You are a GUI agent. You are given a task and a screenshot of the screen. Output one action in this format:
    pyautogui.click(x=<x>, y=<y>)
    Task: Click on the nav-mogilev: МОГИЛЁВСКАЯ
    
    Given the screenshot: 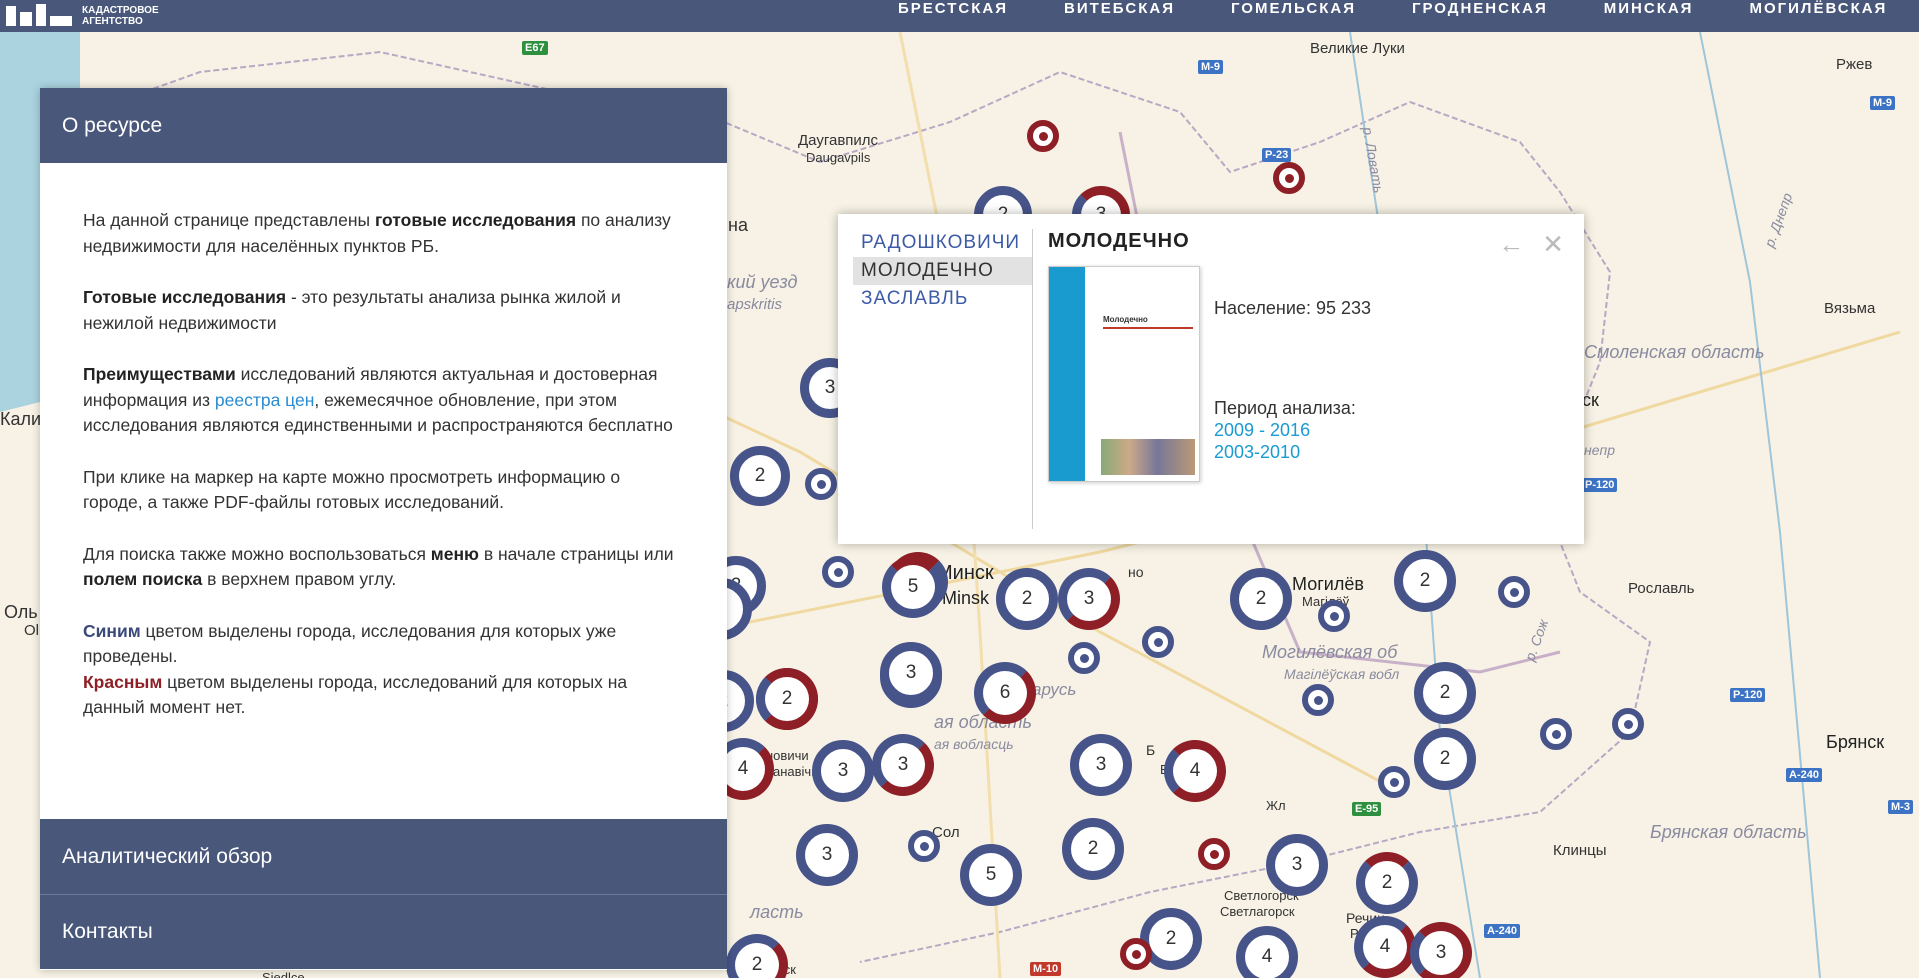 What is the action you would take?
    pyautogui.click(x=1818, y=16)
    